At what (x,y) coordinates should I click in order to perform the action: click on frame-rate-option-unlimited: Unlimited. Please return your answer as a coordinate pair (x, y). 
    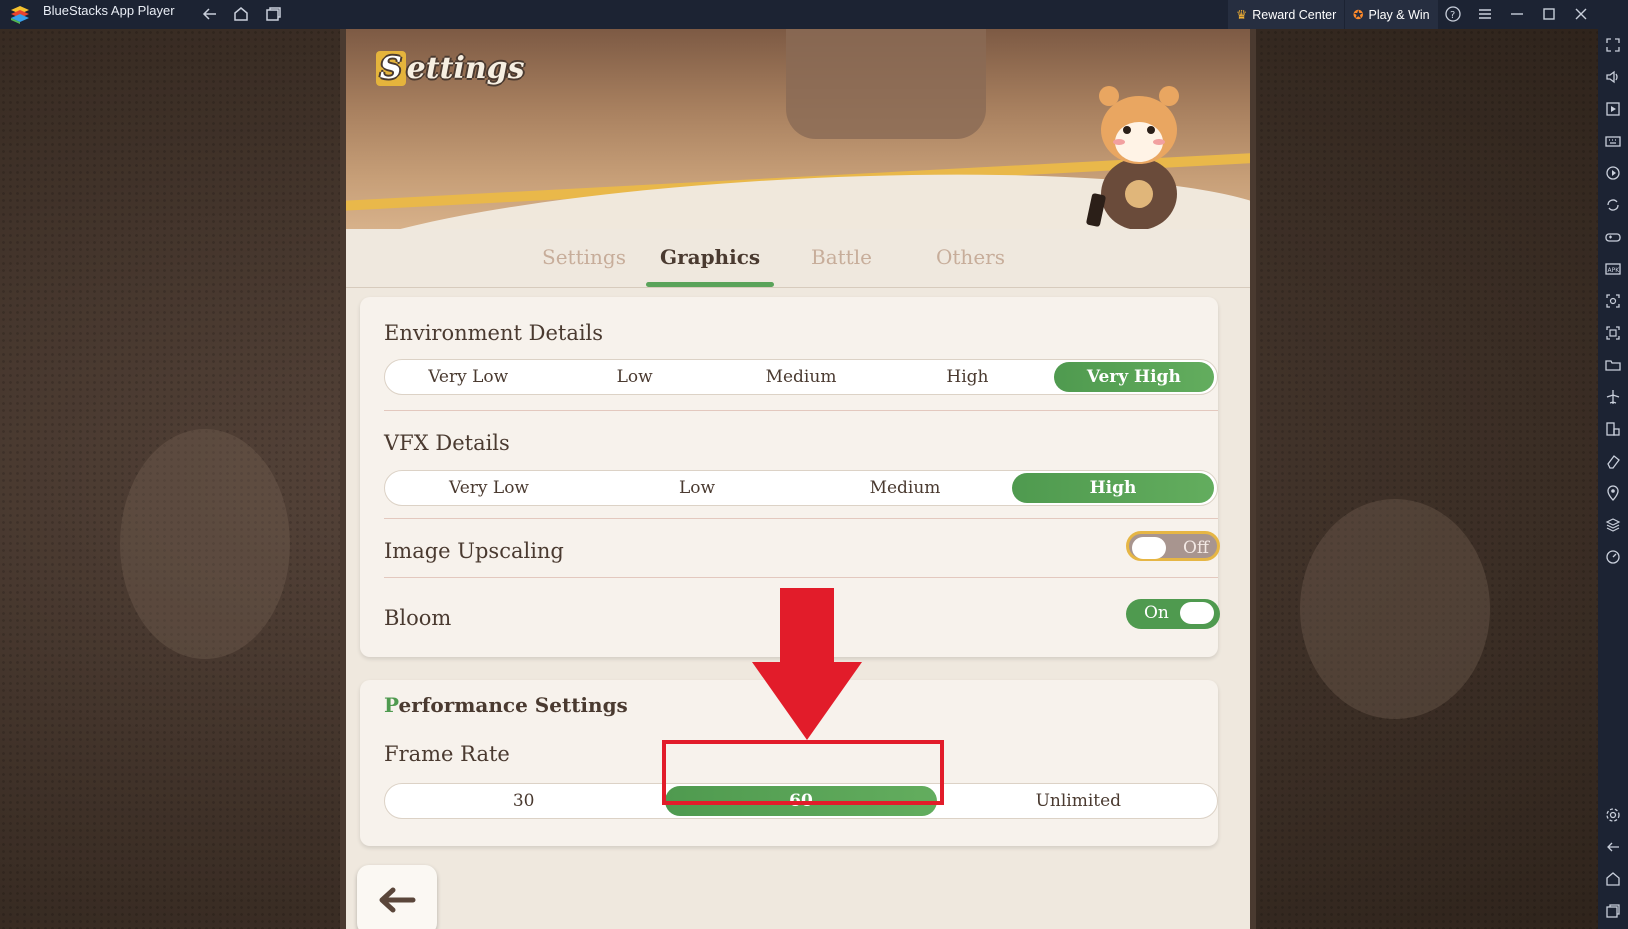
    Looking at the image, I should click on (1078, 801).